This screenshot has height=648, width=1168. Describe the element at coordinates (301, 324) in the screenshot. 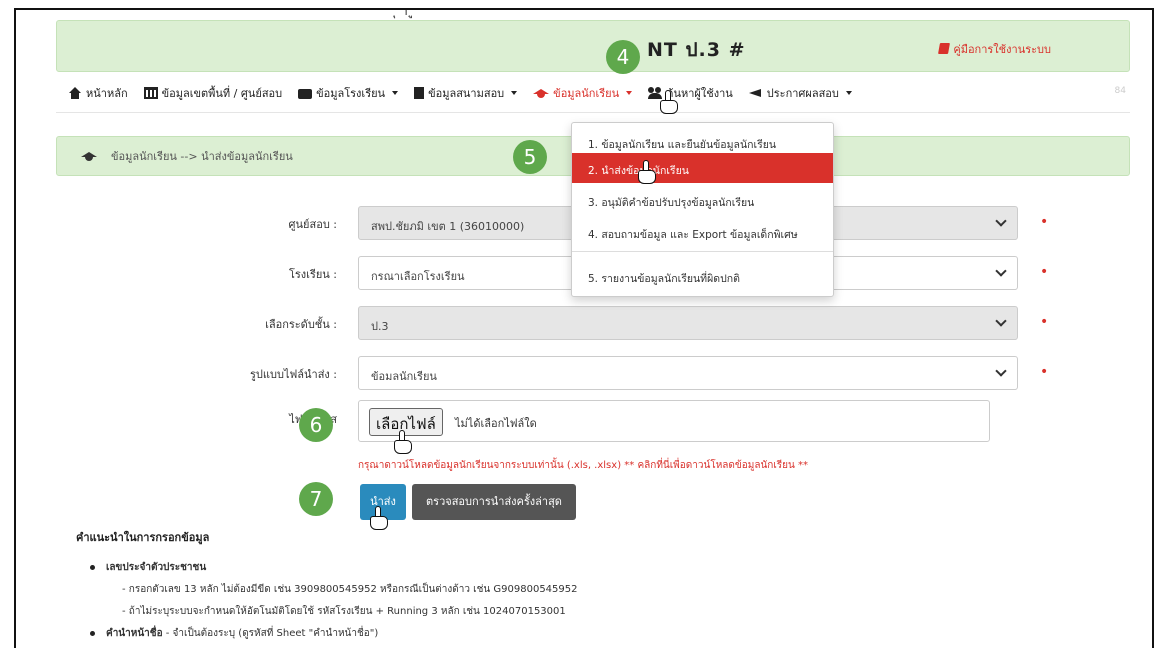

I see `grade-label: เลือกระดับชั้น :` at that location.